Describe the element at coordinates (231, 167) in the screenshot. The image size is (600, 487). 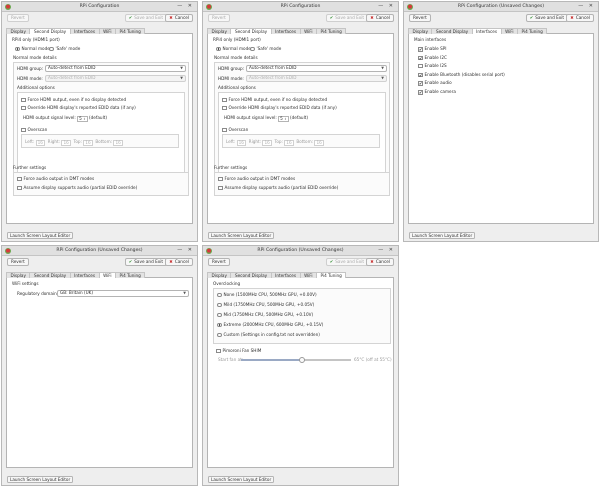
I see `further-settings-label: Further settings` at that location.